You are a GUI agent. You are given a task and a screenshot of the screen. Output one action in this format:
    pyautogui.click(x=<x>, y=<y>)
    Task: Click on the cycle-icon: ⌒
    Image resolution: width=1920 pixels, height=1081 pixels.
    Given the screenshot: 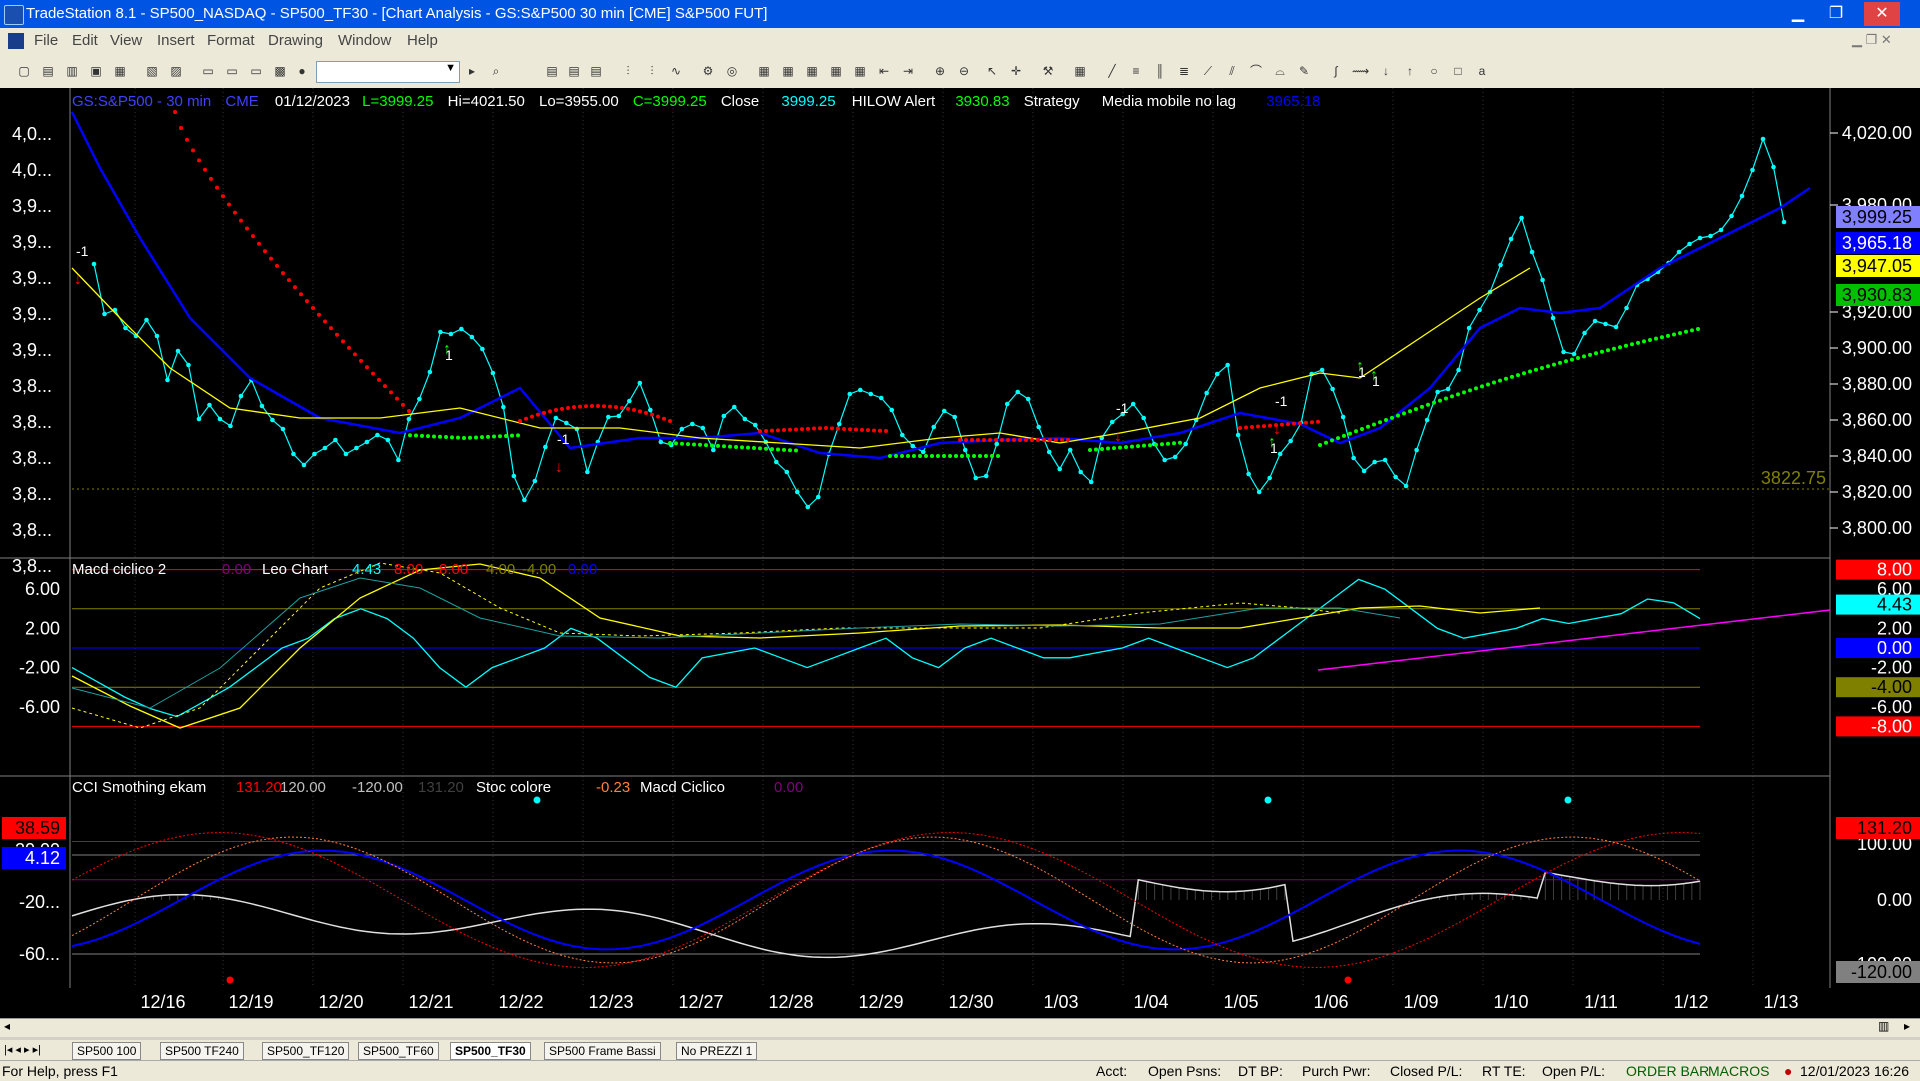 What is the action you would take?
    pyautogui.click(x=1256, y=71)
    